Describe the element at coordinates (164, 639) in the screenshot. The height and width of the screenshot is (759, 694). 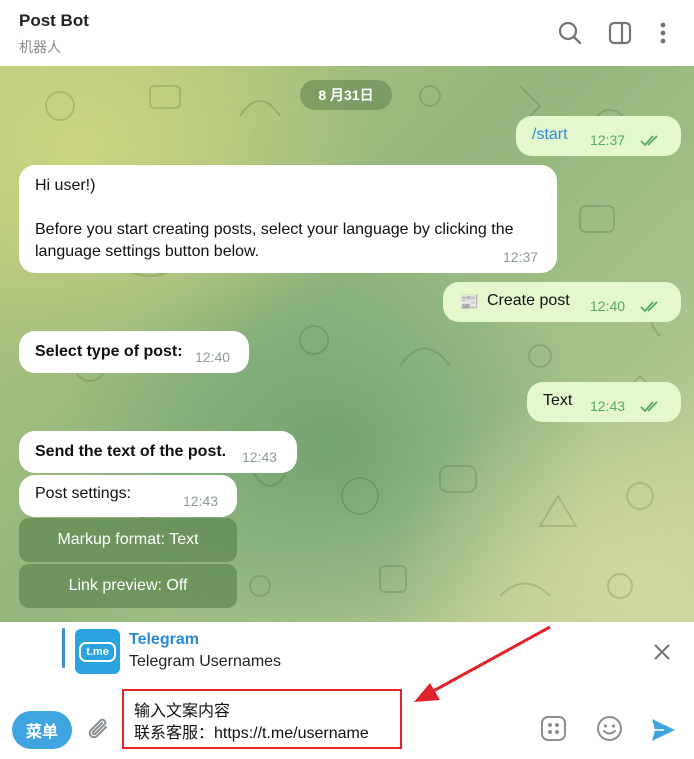
I see `preview-title: Telegram` at that location.